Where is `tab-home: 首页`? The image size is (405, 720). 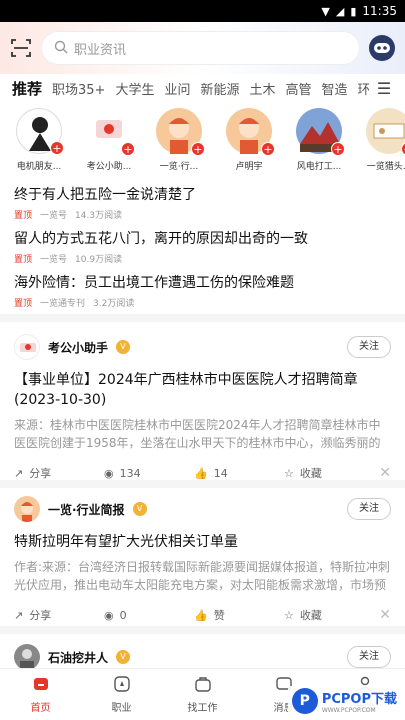
tab-home: 首页 is located at coordinates (40, 694).